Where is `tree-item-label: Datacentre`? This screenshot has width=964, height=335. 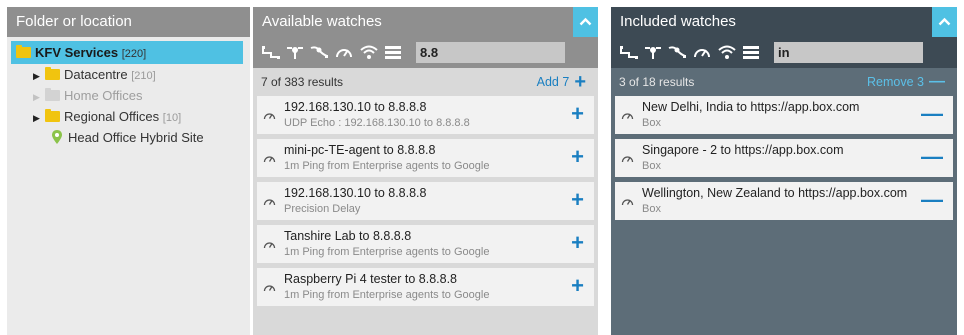 tree-item-label: Datacentre is located at coordinates (96, 74).